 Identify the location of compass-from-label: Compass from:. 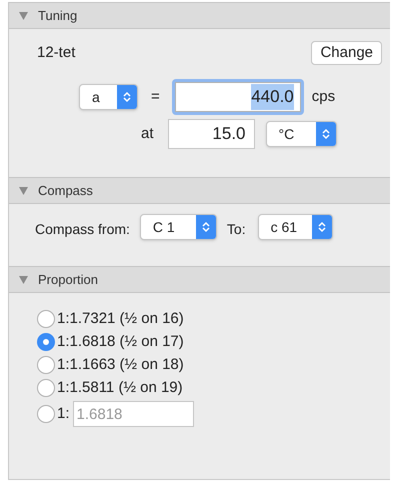
(82, 229).